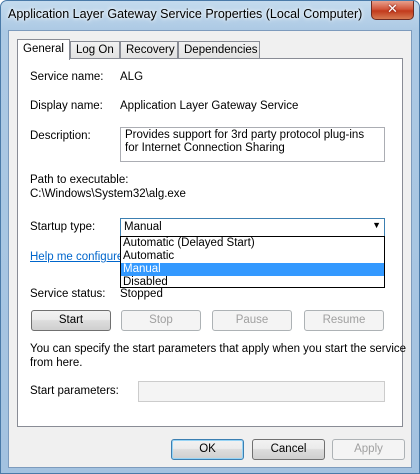 The height and width of the screenshot is (474, 420). Describe the element at coordinates (161, 320) in the screenshot. I see `stop-button: Stop` at that location.